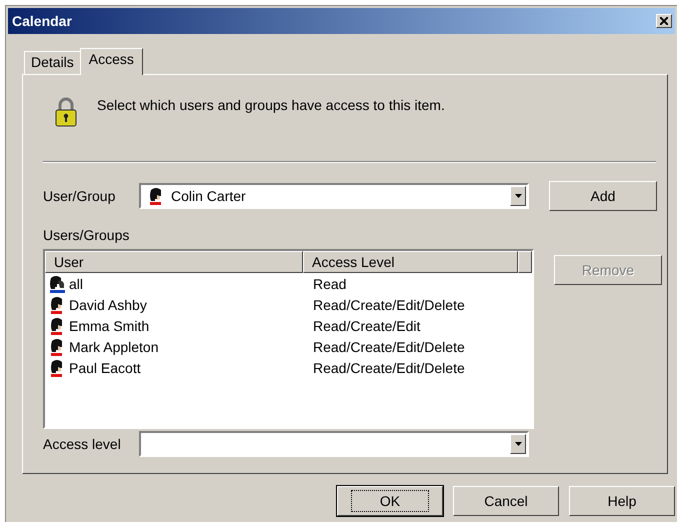 The image size is (679, 524). I want to click on tab: Details, so click(52, 62).